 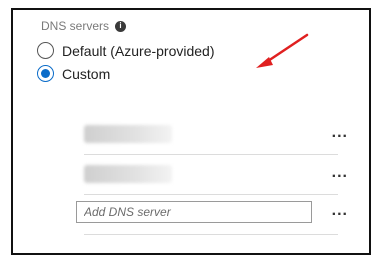 I want to click on radio-default-label: Default (Azure-provided), so click(x=138, y=51).